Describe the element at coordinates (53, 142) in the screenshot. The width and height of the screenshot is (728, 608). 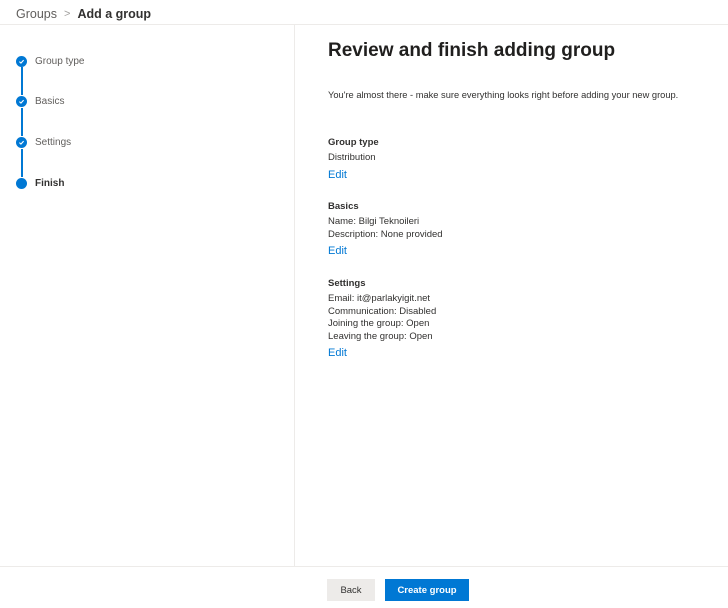
I see `step-label: Settings` at that location.